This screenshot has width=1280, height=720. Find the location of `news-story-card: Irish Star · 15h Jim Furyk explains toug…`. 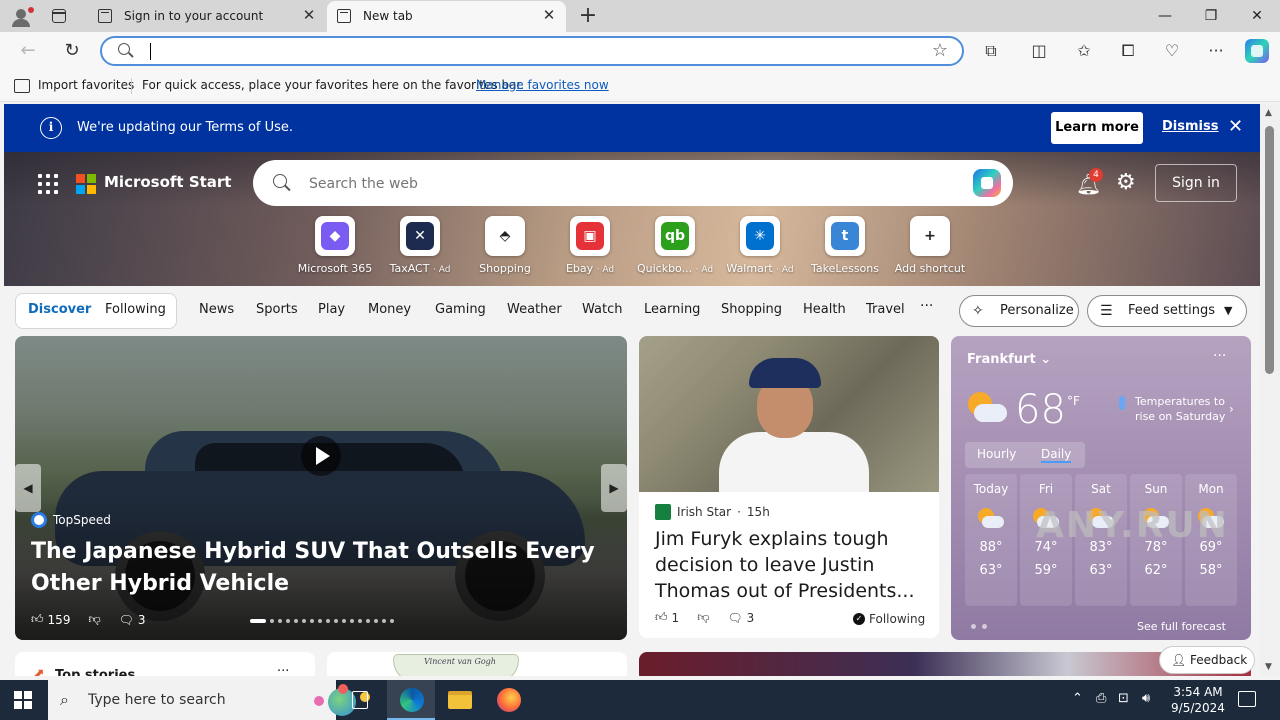

news-story-card: Irish Star · 15h Jim Furyk explains toug… is located at coordinates (789, 487).